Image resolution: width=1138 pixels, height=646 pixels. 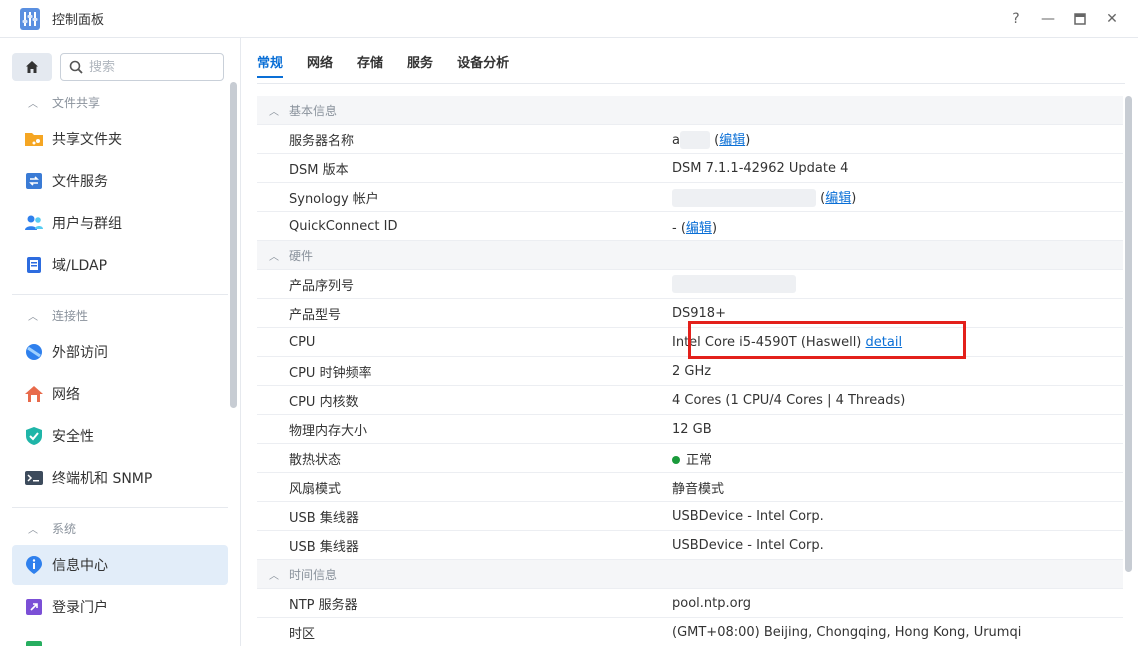 I want to click on search-field, so click(x=142, y=67).